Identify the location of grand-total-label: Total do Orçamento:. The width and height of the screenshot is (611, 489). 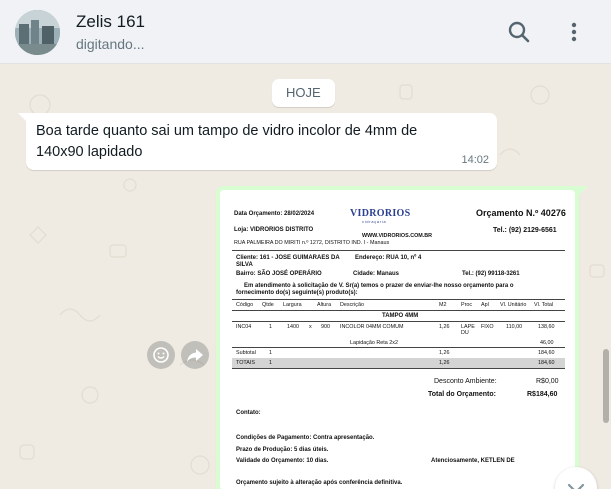
(462, 394).